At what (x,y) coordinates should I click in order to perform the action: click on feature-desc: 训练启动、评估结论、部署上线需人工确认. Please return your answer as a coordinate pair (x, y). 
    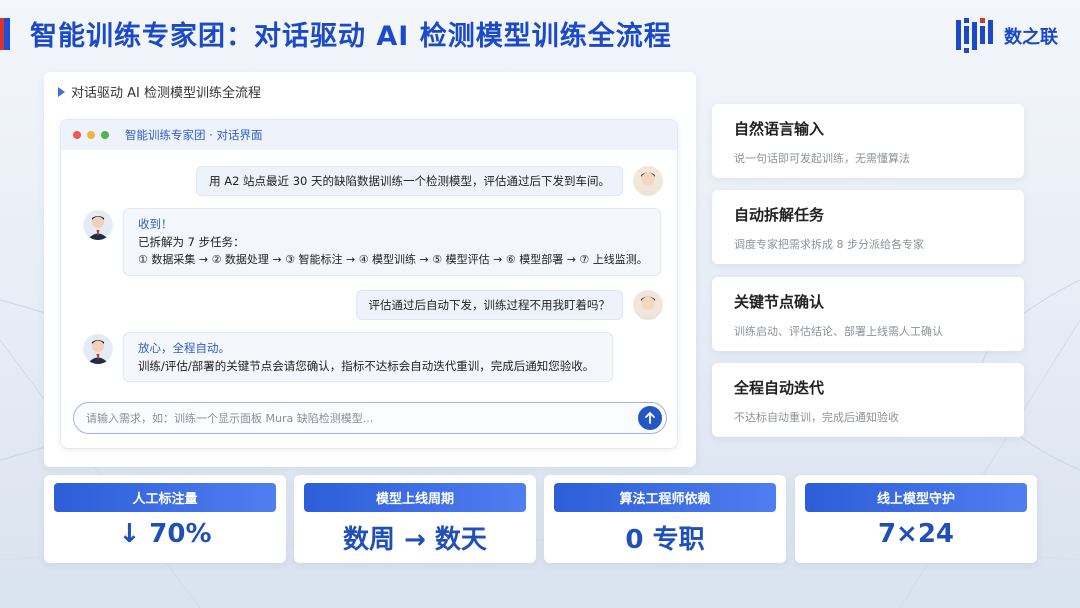
    Looking at the image, I should click on (838, 331).